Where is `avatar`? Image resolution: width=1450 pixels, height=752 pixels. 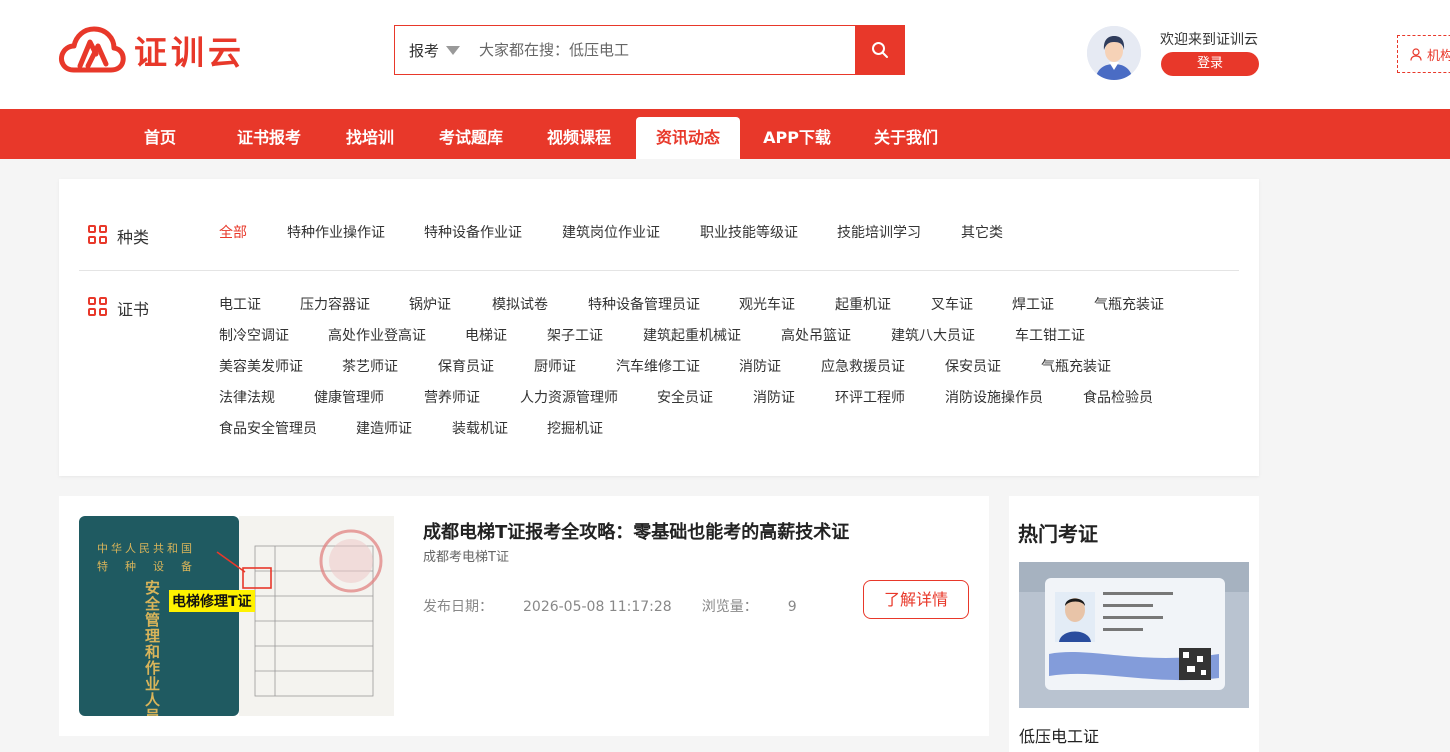 avatar is located at coordinates (1114, 53).